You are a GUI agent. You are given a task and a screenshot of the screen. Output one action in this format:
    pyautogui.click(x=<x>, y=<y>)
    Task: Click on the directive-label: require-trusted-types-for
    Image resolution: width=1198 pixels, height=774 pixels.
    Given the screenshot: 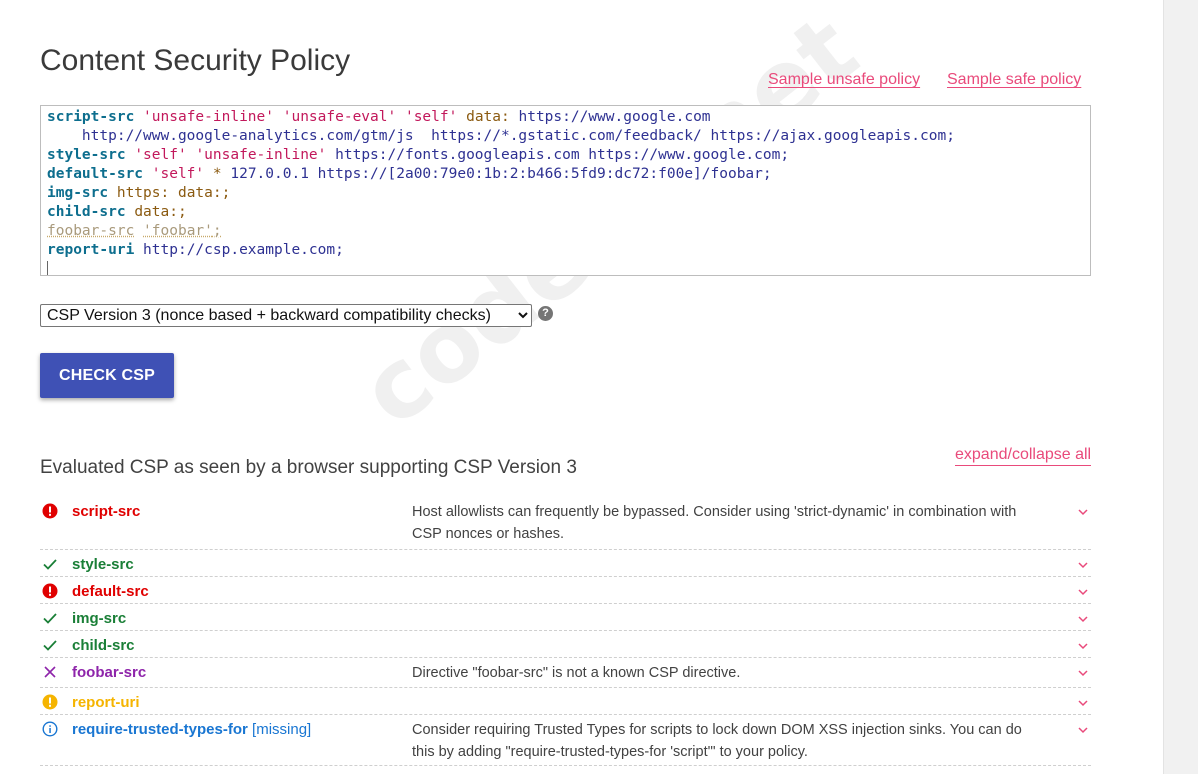 What is the action you would take?
    pyautogui.click(x=160, y=729)
    